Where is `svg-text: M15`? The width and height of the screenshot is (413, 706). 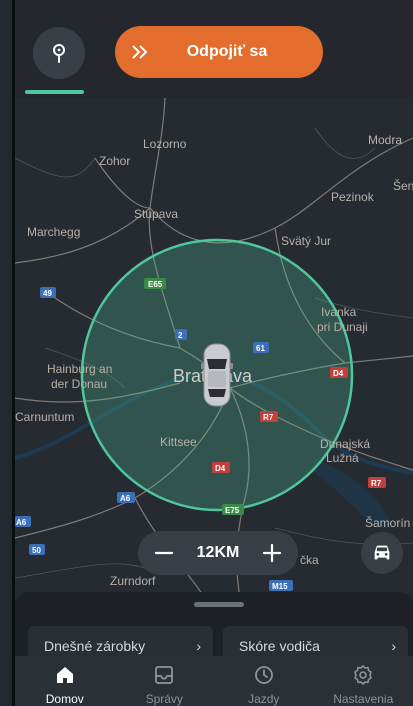
svg-text: M15 is located at coordinates (280, 586).